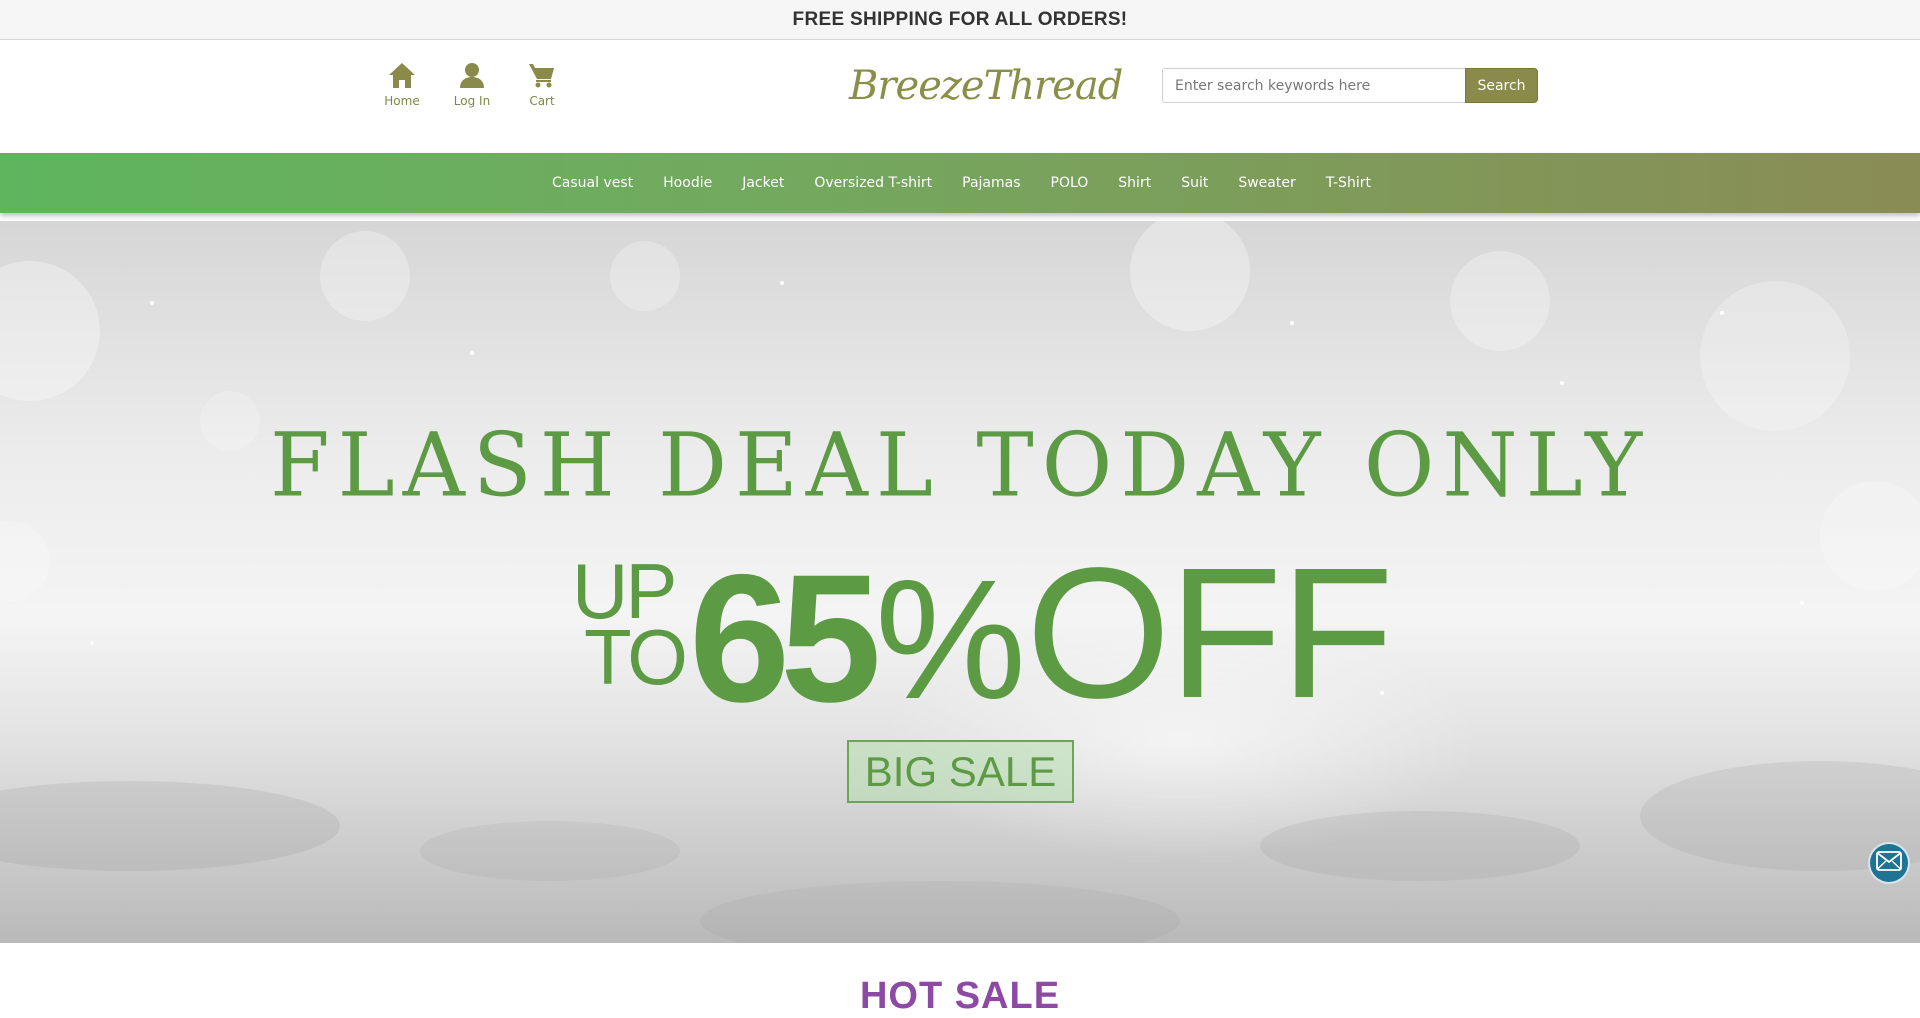  Describe the element at coordinates (592, 183) in the screenshot. I see `nav-item-casual-vest: Casual vest` at that location.